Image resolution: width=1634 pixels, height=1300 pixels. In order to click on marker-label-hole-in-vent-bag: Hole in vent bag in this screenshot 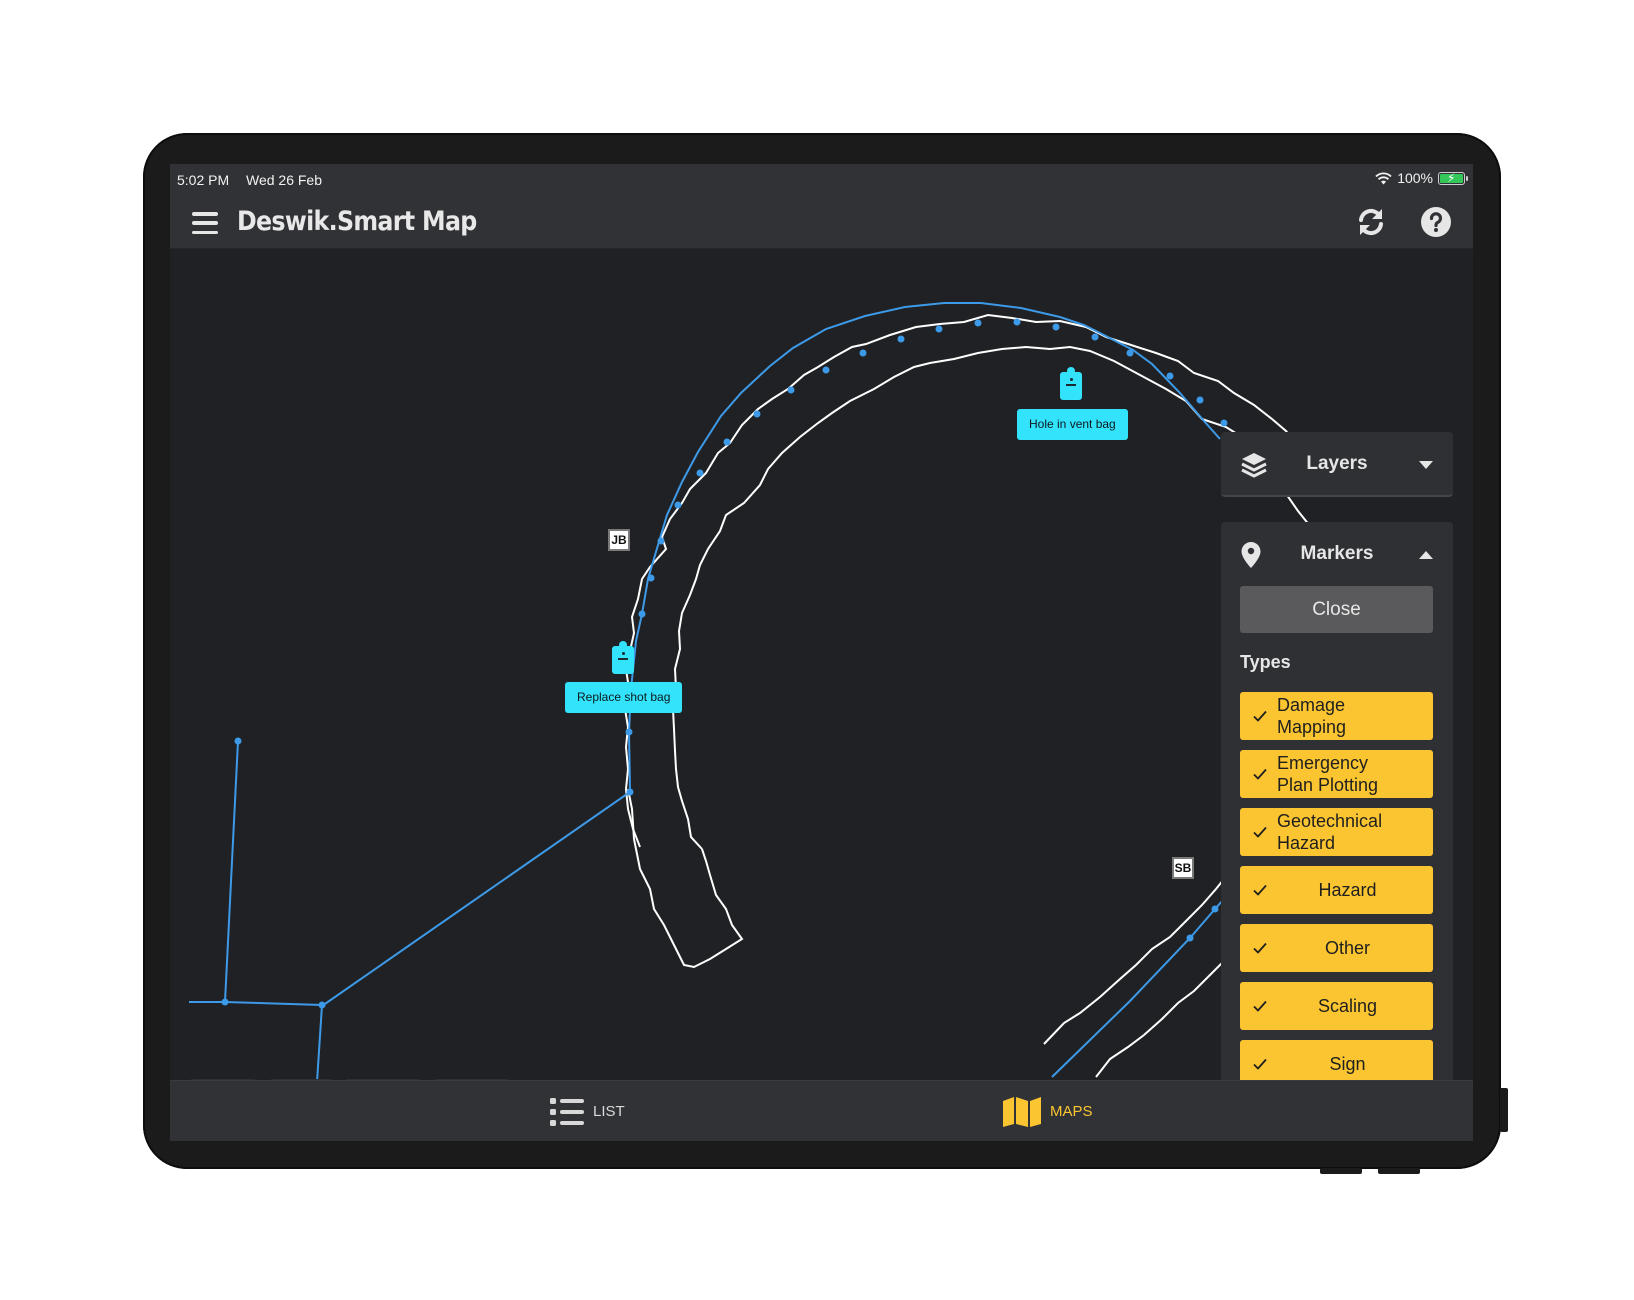, I will do `click(1072, 424)`.